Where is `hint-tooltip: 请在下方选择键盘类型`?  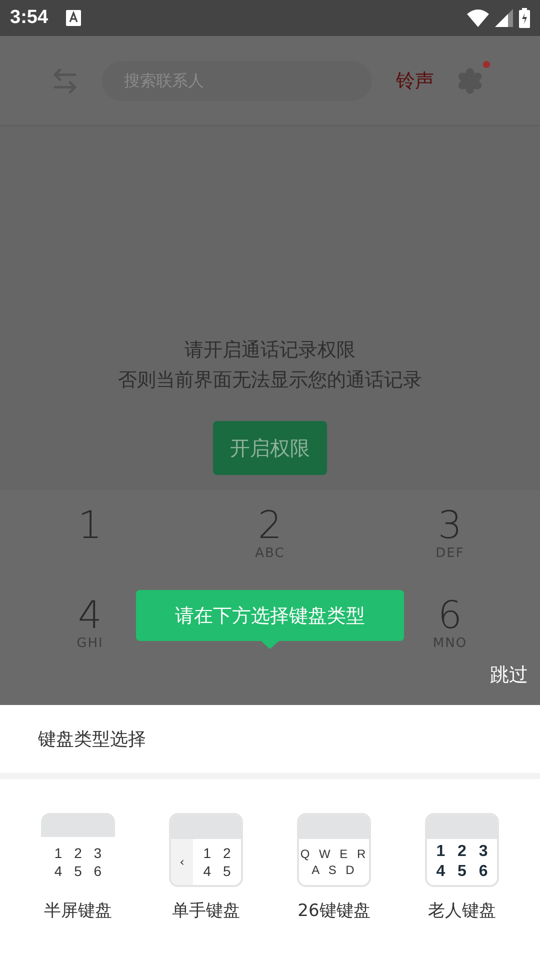 hint-tooltip: 请在下方选择键盘类型 is located at coordinates (270, 615).